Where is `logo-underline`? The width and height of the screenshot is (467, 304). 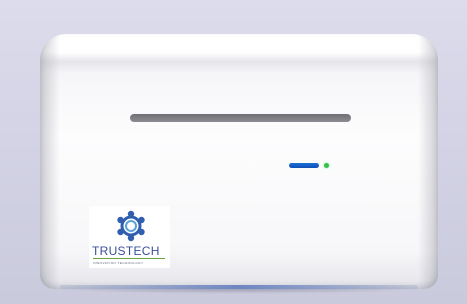 logo-underline is located at coordinates (129, 258).